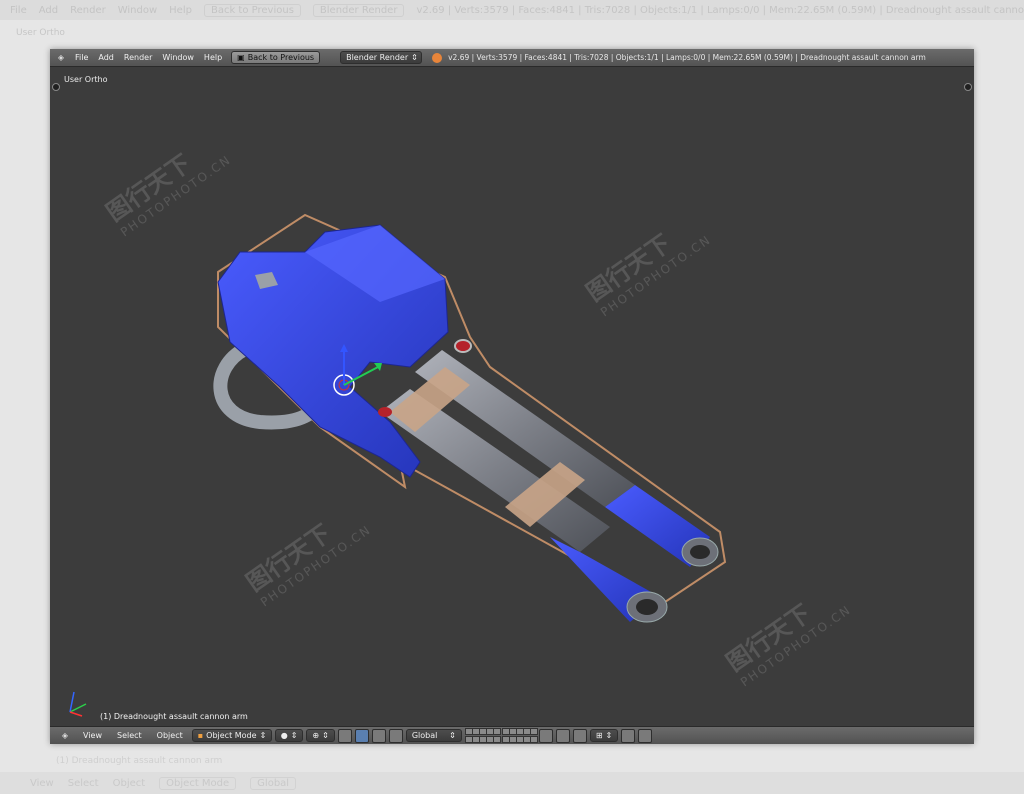 The image size is (1024, 794). What do you see at coordinates (395, 735) in the screenshot?
I see `scale-manipulator-icon` at bounding box center [395, 735].